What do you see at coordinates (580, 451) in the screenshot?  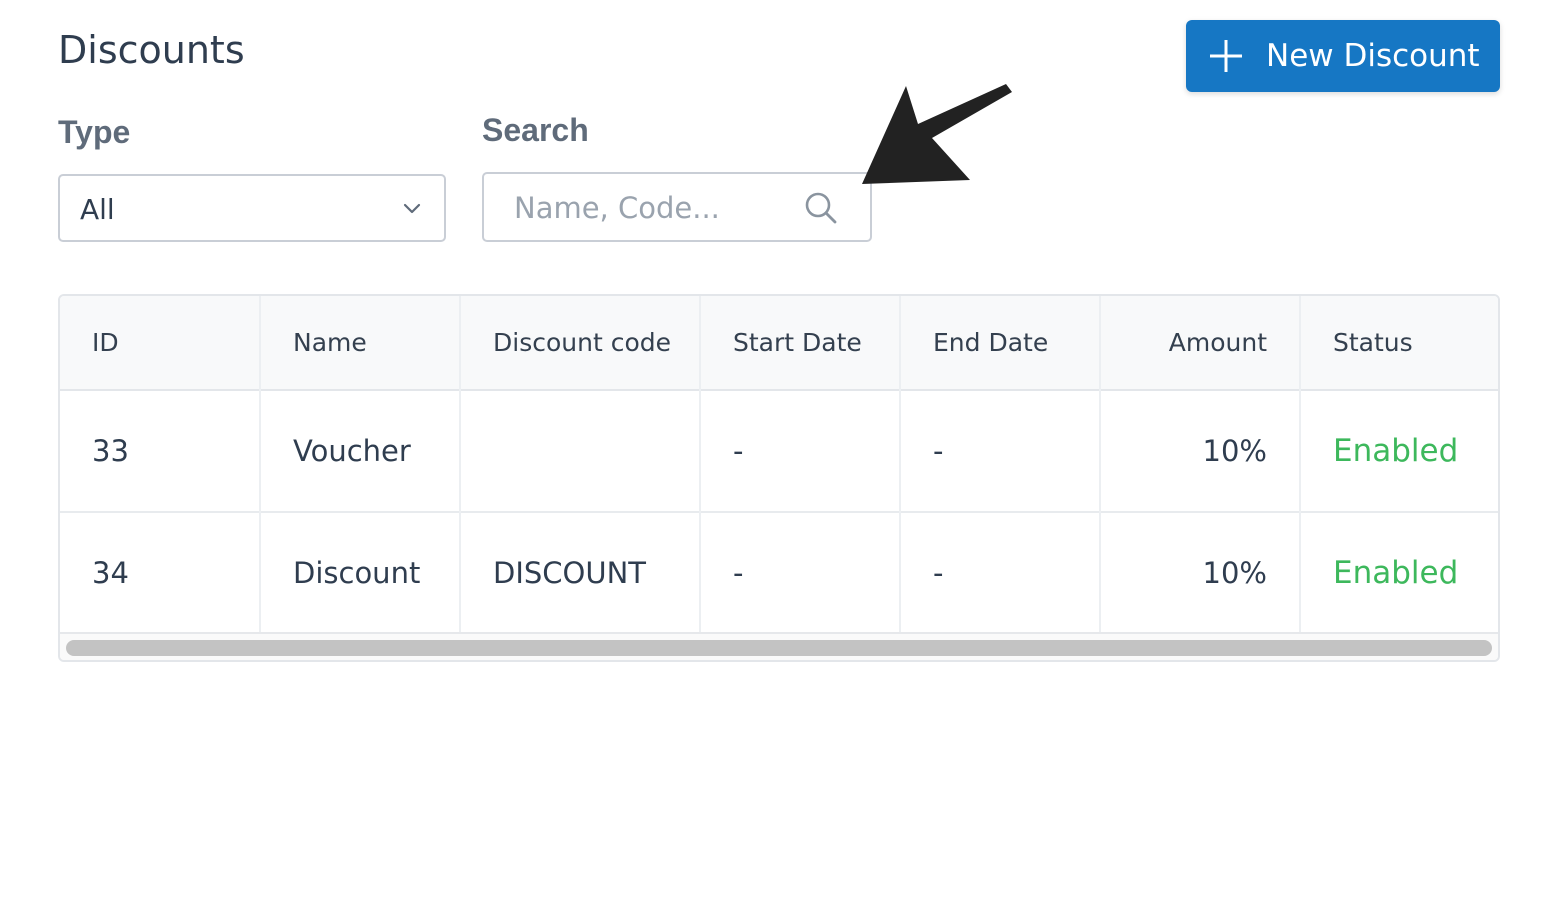 I see `cell-discount-code` at bounding box center [580, 451].